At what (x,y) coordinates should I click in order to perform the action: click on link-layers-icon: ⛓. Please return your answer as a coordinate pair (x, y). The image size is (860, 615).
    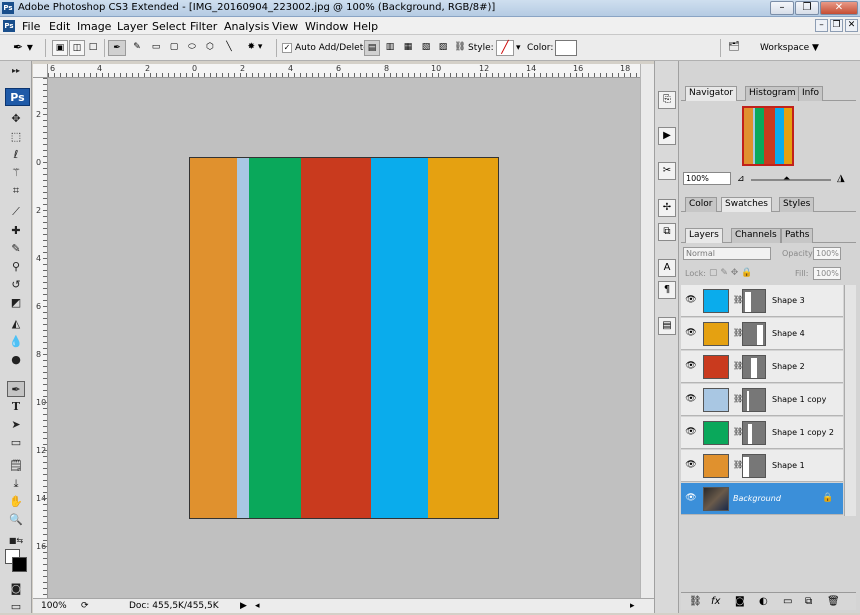
    Looking at the image, I should click on (695, 601).